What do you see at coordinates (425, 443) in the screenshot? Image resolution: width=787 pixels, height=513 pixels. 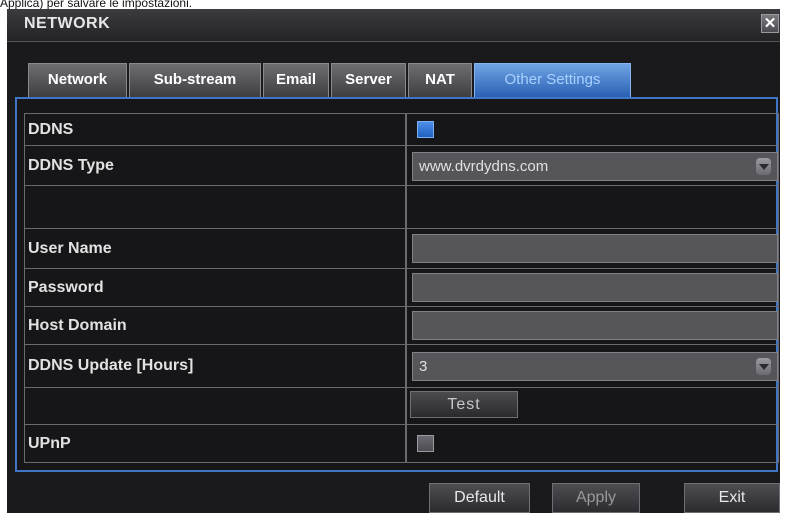 I see `upnp-checkbox` at bounding box center [425, 443].